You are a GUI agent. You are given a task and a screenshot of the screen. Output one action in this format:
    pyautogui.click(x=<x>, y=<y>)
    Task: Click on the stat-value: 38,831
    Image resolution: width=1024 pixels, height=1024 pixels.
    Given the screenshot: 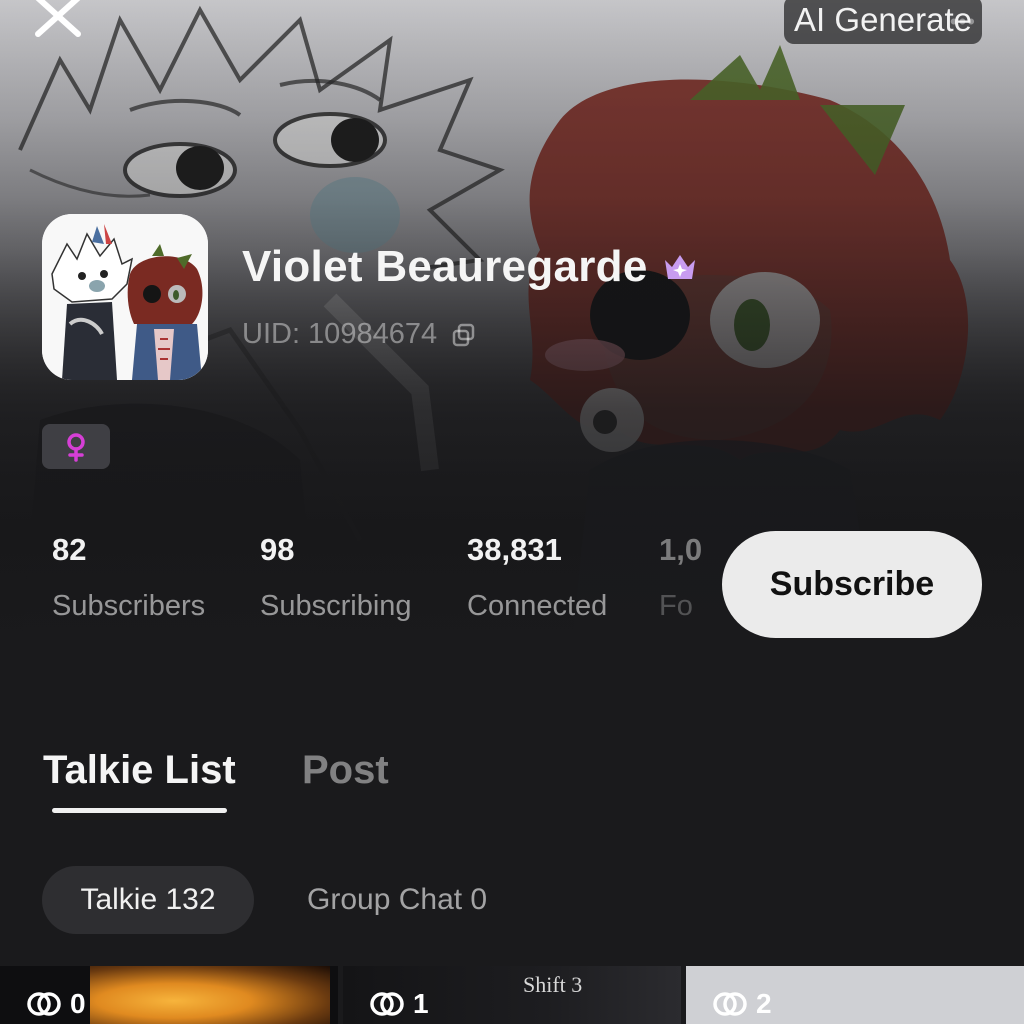 What is the action you would take?
    pyautogui.click(x=514, y=549)
    